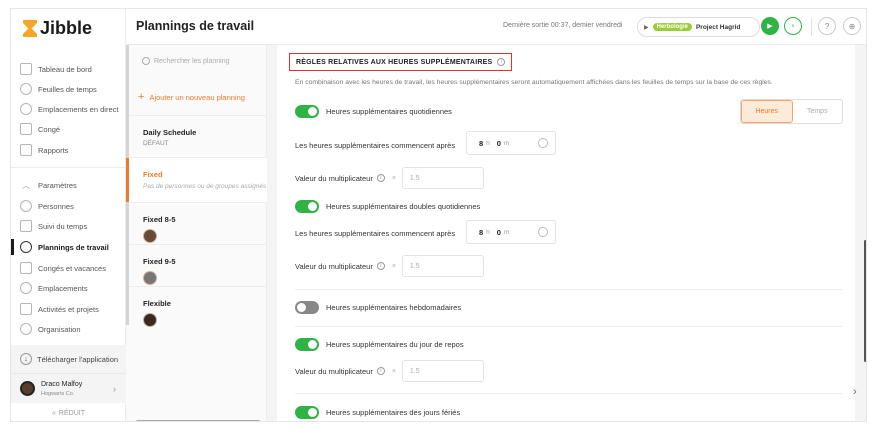 The width and height of the screenshot is (877, 430). Describe the element at coordinates (69, 109) in the screenshot. I see `sidebar-item-live-locations: Emplacements en direct` at that location.